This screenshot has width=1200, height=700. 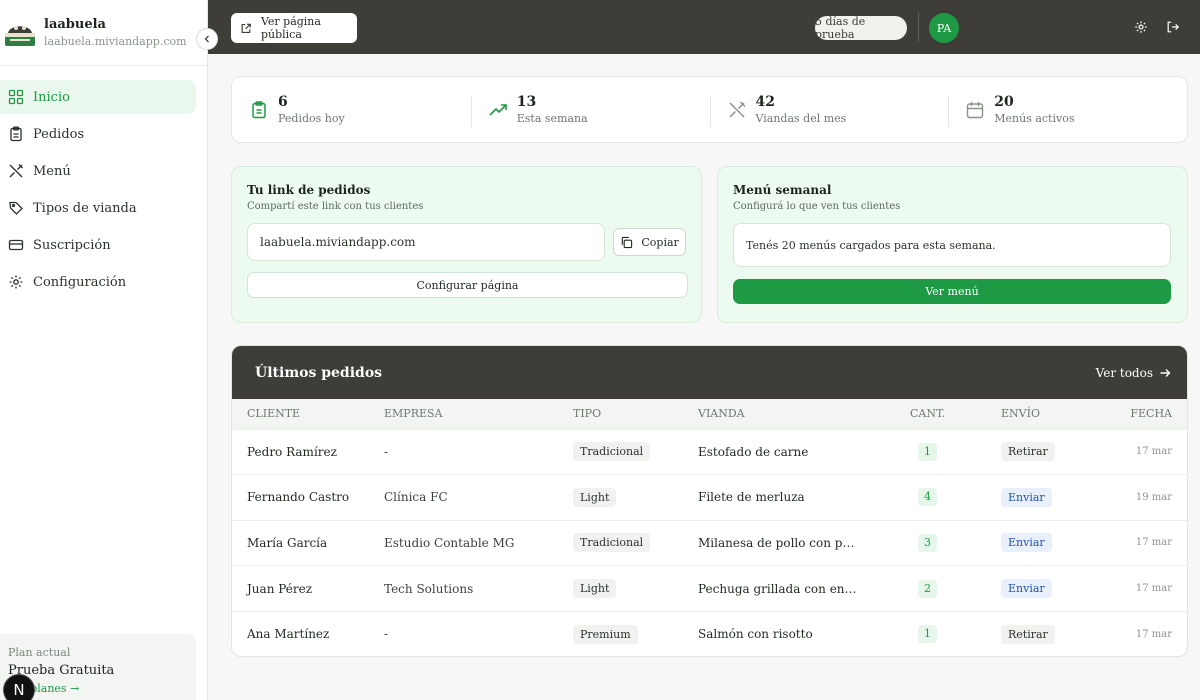 I want to click on column-header-qty: CANT., so click(x=955, y=414).